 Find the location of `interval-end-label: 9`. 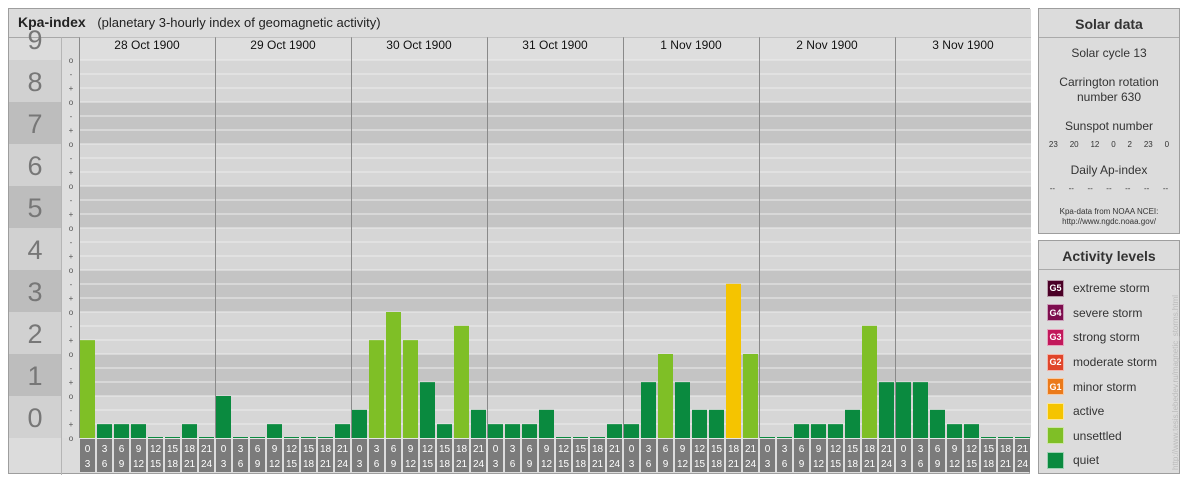

interval-end-label: 9 is located at coordinates (258, 464).